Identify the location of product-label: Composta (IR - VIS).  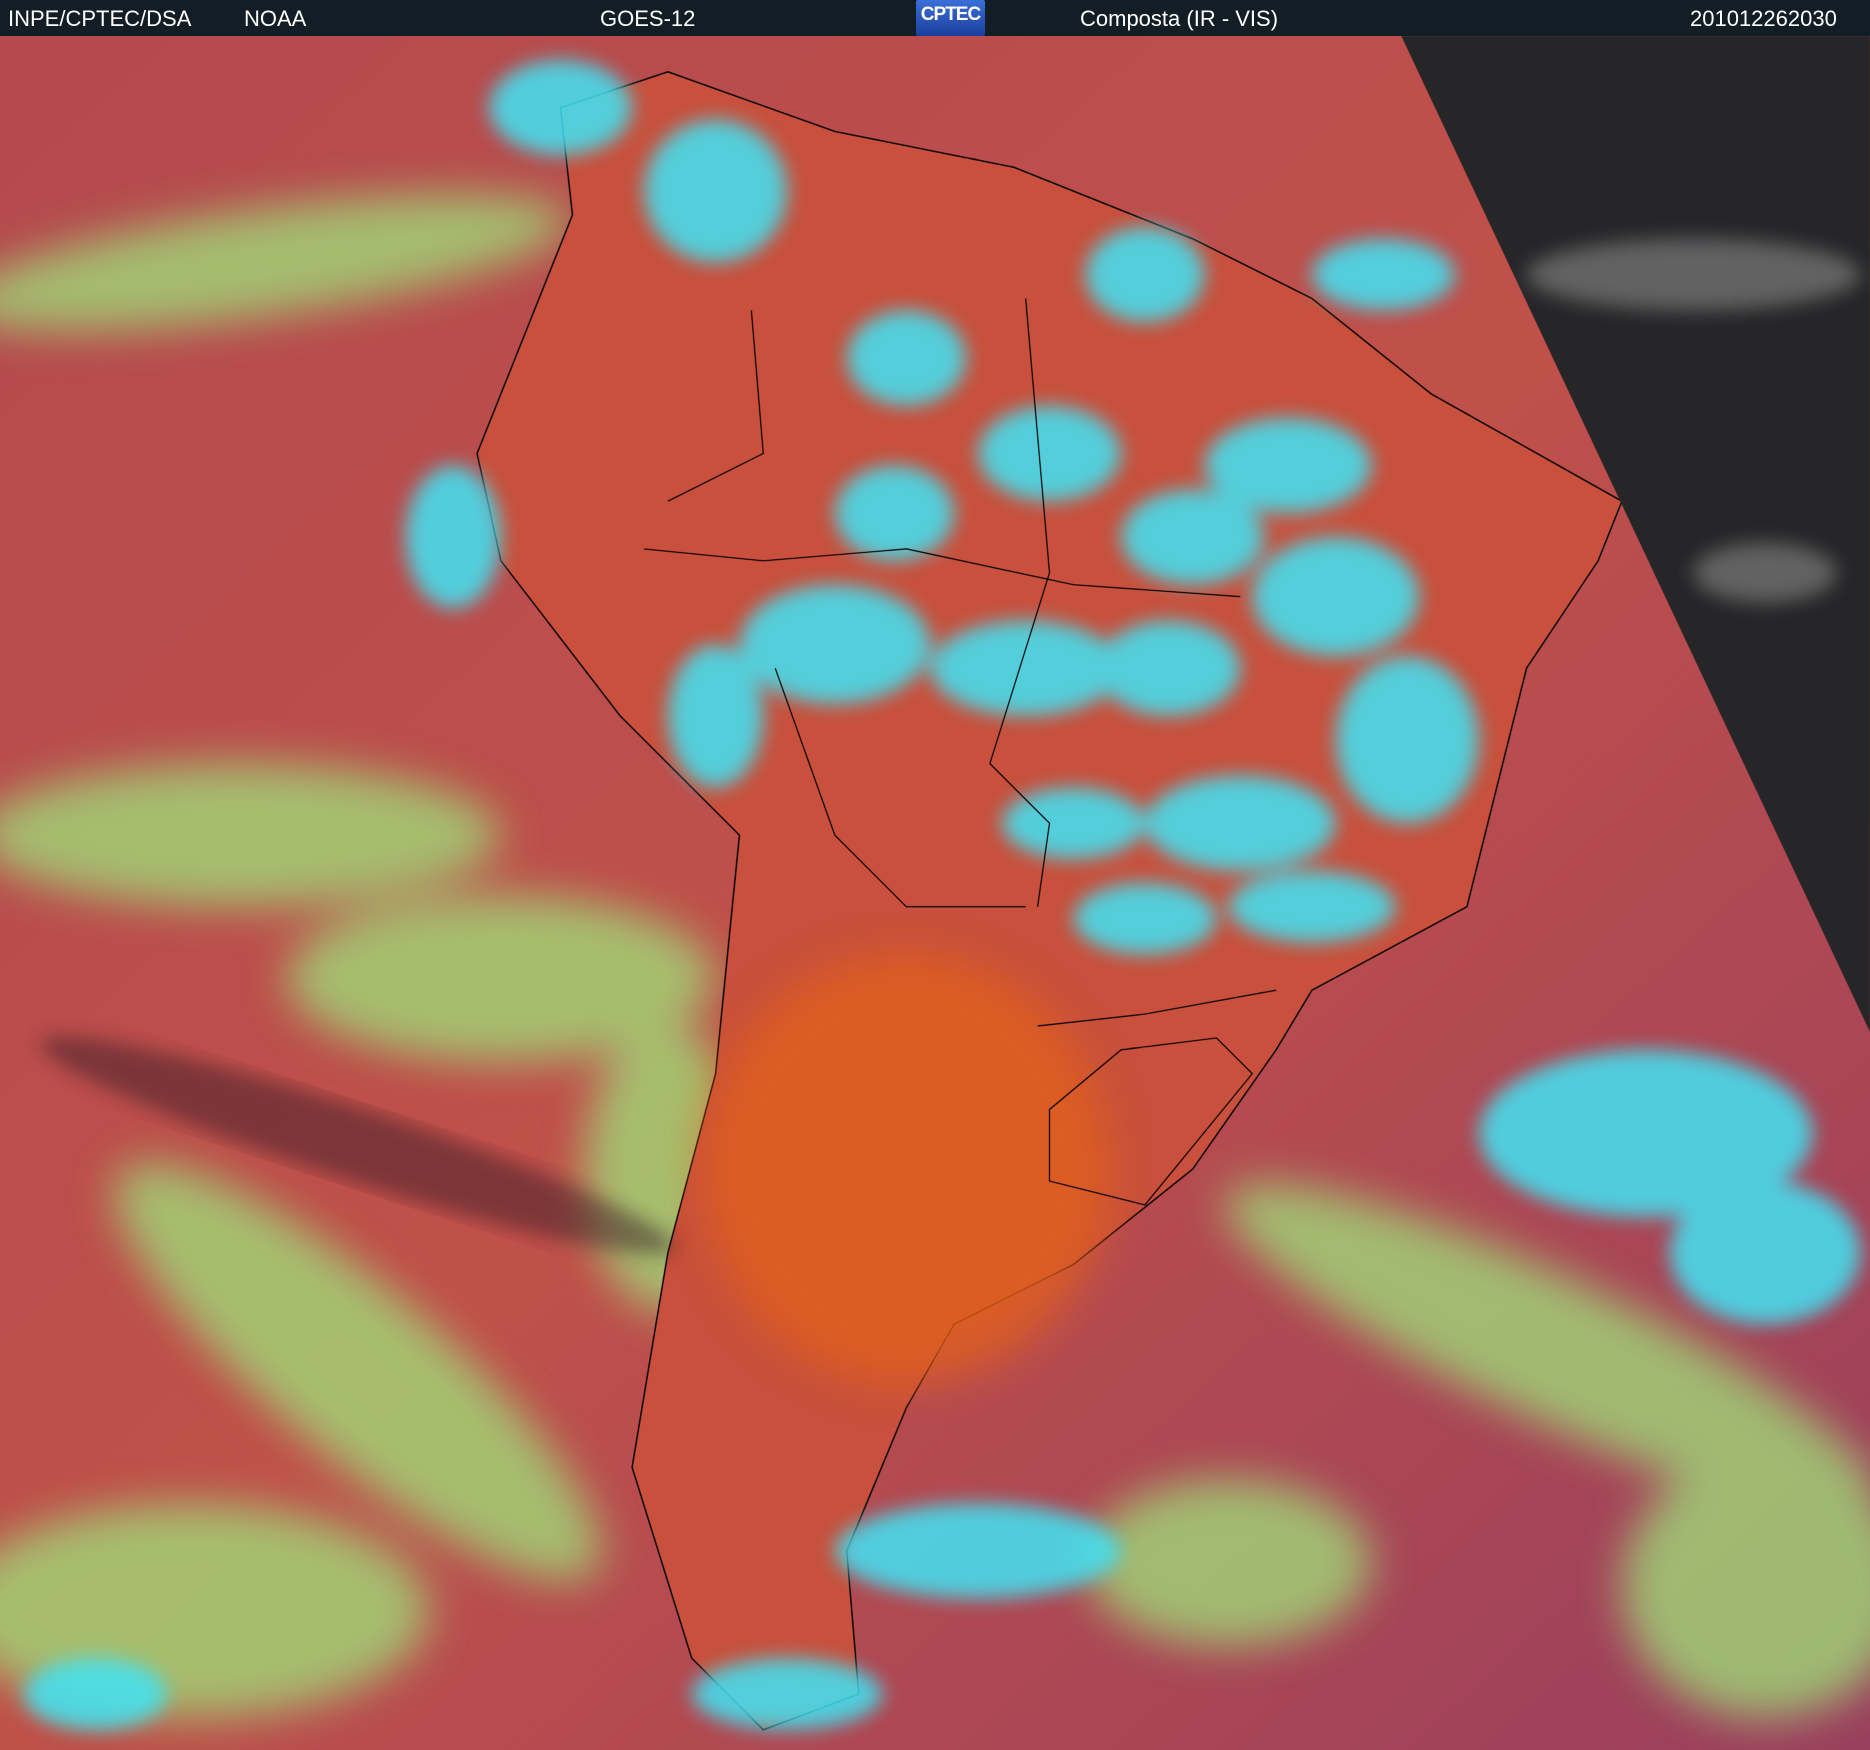
(1179, 18).